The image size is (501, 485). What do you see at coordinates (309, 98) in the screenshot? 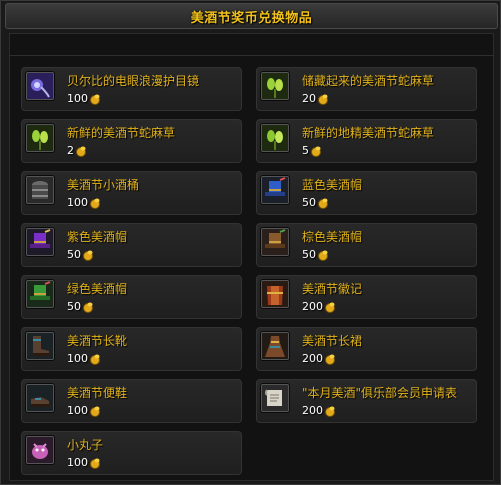
I see `price-value: 20` at bounding box center [309, 98].